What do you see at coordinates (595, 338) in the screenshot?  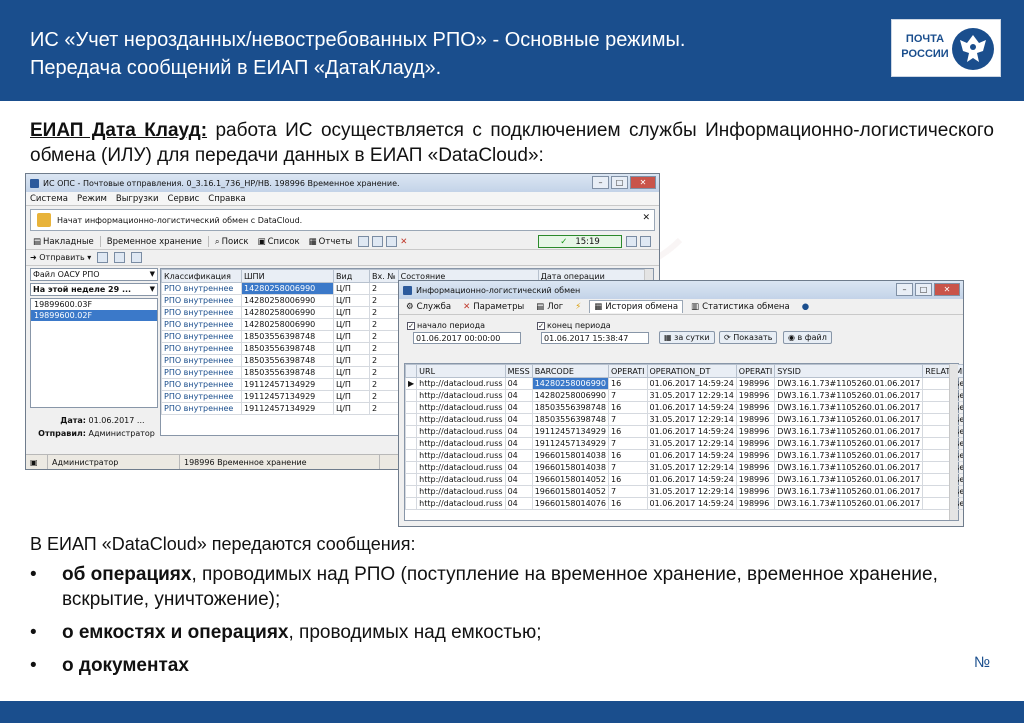 I see `end-period-input: 01.06.2017 15:38:47` at bounding box center [595, 338].